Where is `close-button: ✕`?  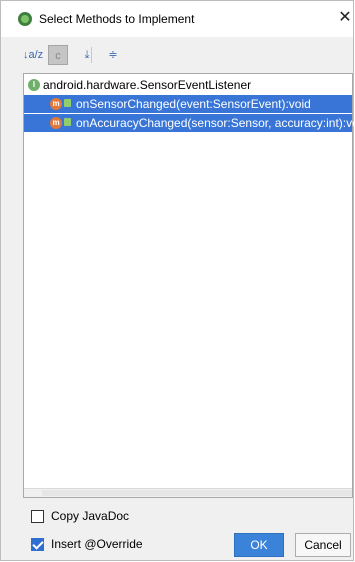 close-button: ✕ is located at coordinates (345, 18).